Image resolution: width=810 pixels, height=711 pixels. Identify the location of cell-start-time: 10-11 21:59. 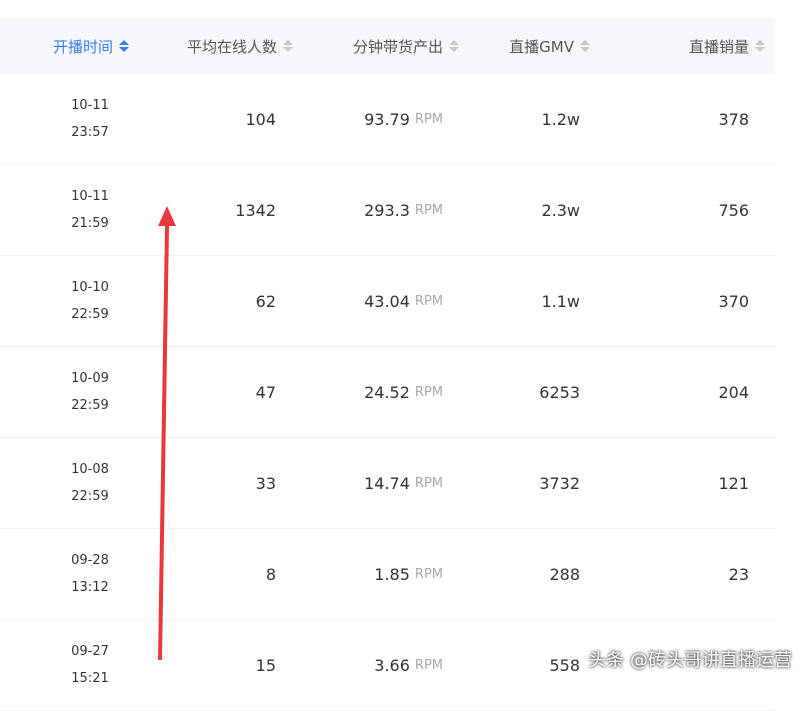
(66, 210).